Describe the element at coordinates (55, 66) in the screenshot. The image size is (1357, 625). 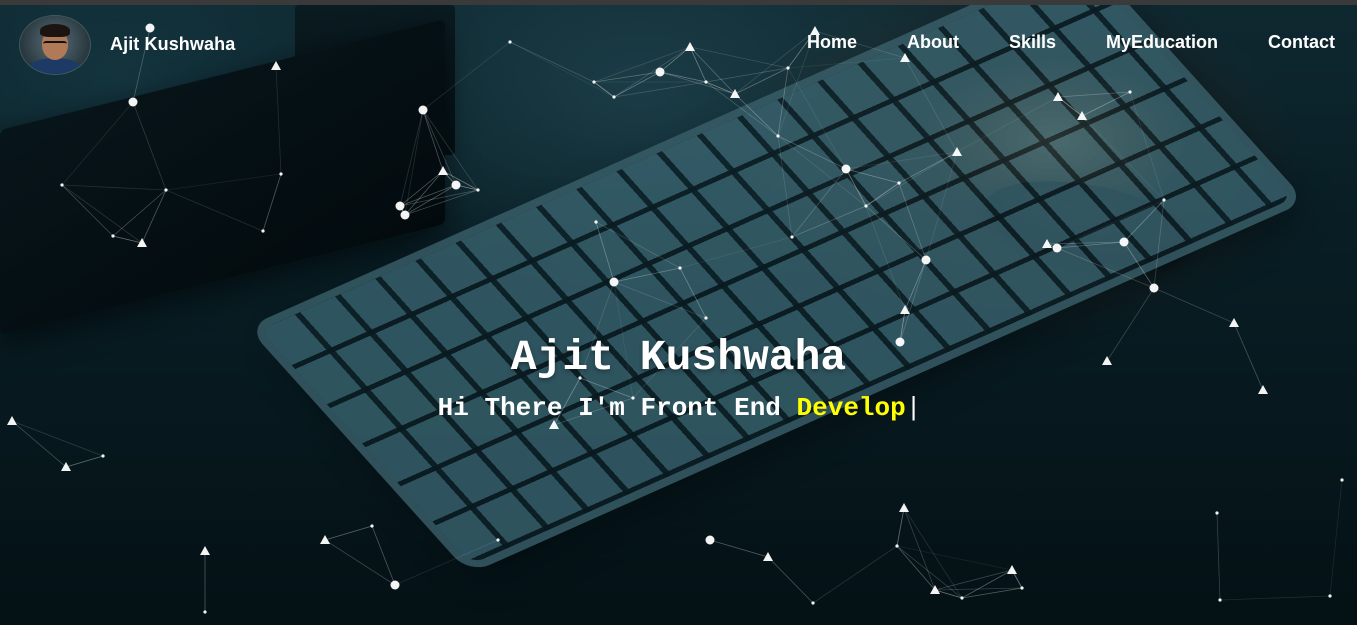
I see `avatar-shirt` at that location.